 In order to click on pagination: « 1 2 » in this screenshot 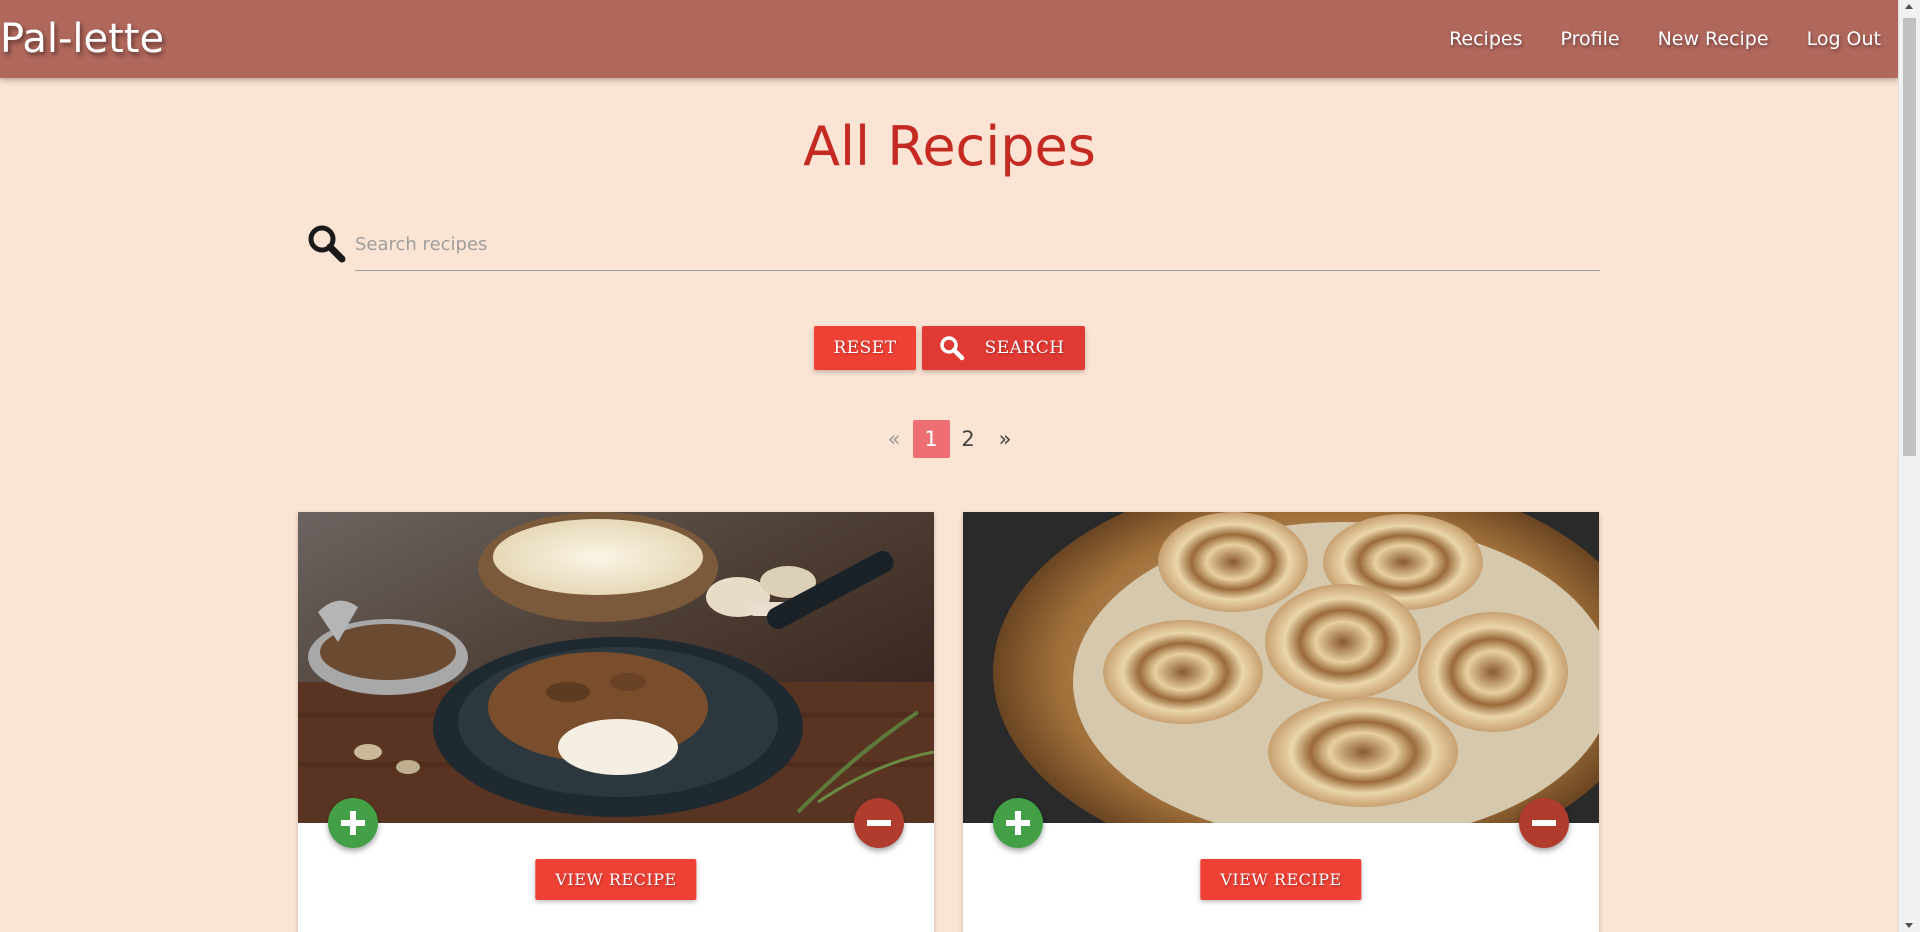, I will do `click(949, 439)`.